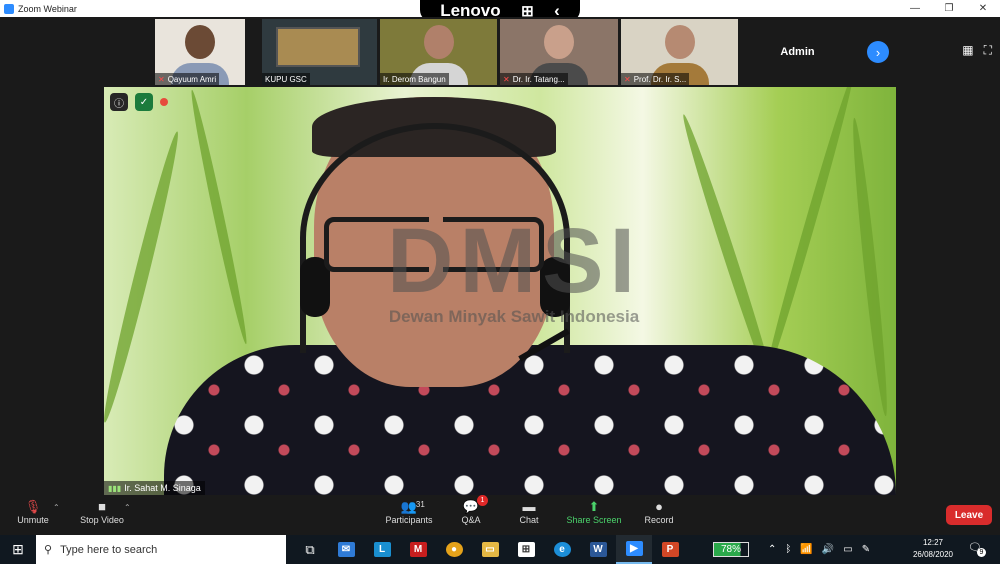 The width and height of the screenshot is (1000, 564). I want to click on admin-tile: Admin, so click(797, 52).